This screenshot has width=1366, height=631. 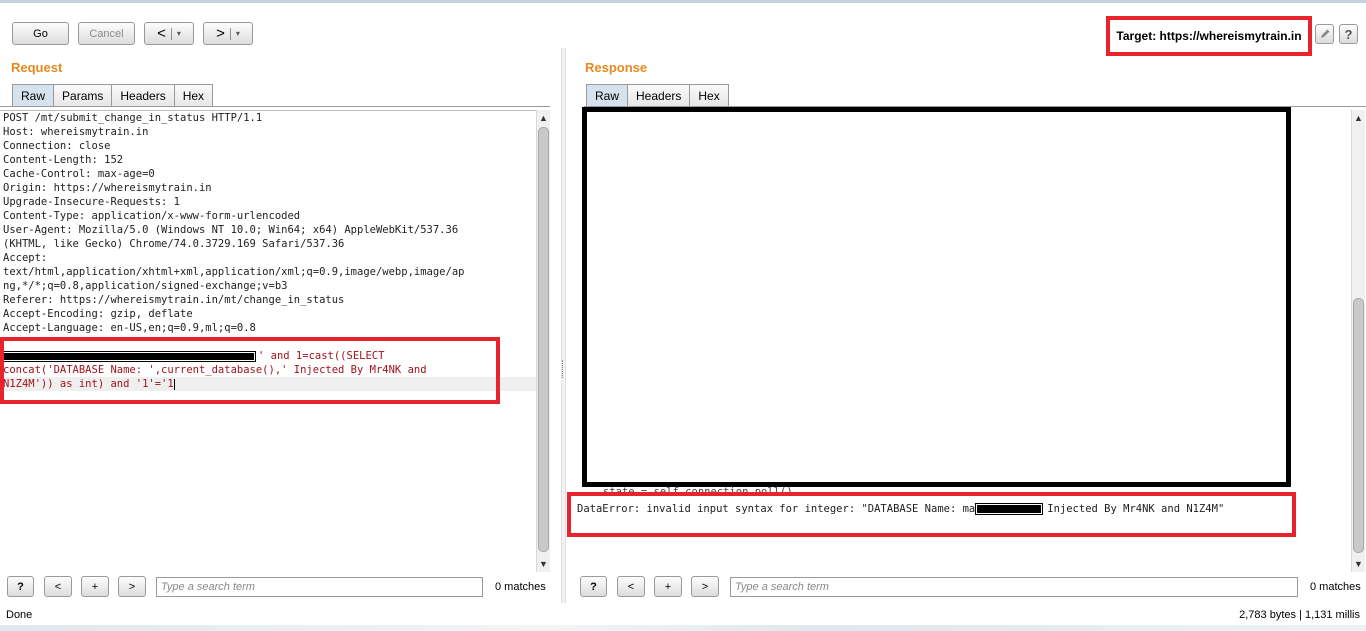 I want to click on request-tabs: Raw Params Headers Hex, so click(x=113, y=95).